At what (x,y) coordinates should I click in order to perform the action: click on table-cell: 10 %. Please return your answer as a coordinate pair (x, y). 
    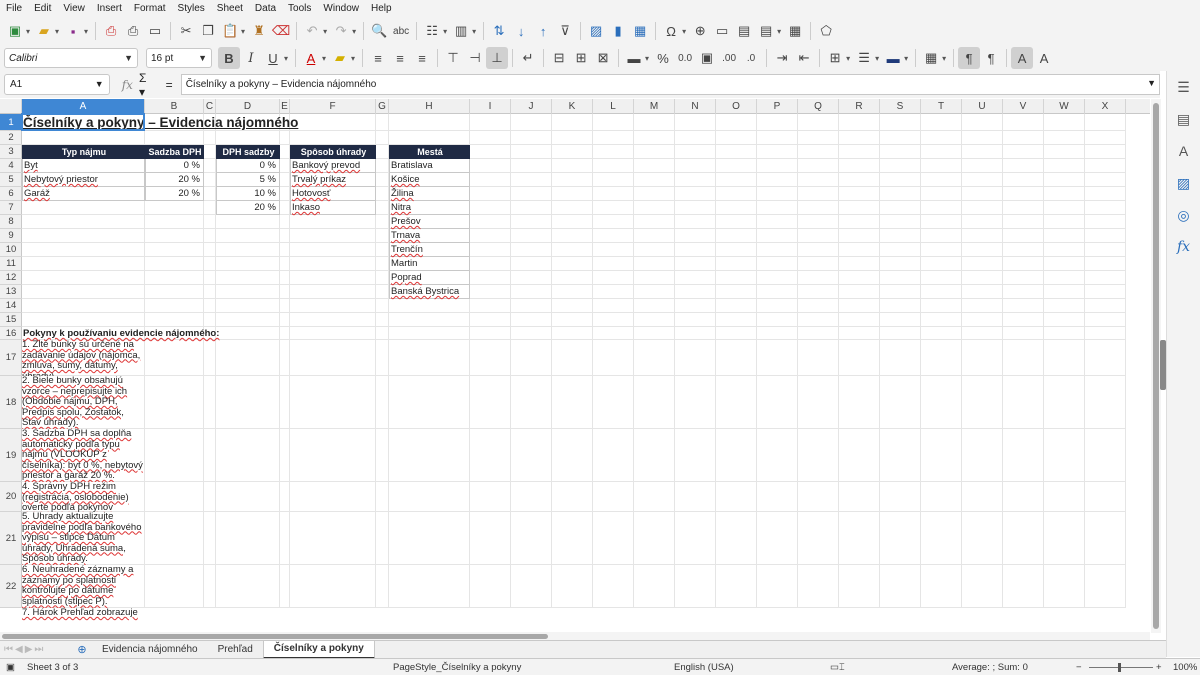
    Looking at the image, I should click on (248, 194).